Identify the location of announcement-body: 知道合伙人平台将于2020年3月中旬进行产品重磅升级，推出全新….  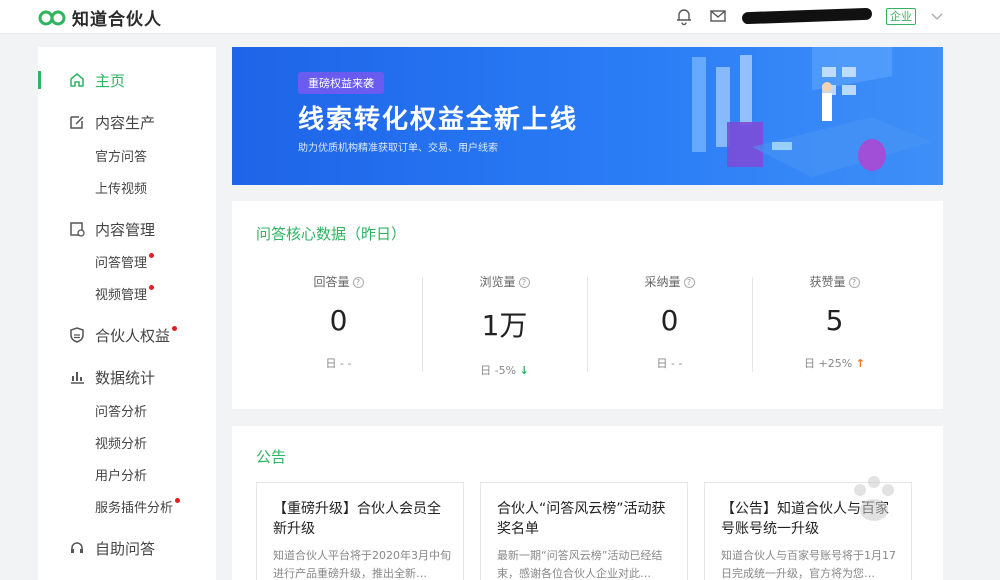
(362, 564).